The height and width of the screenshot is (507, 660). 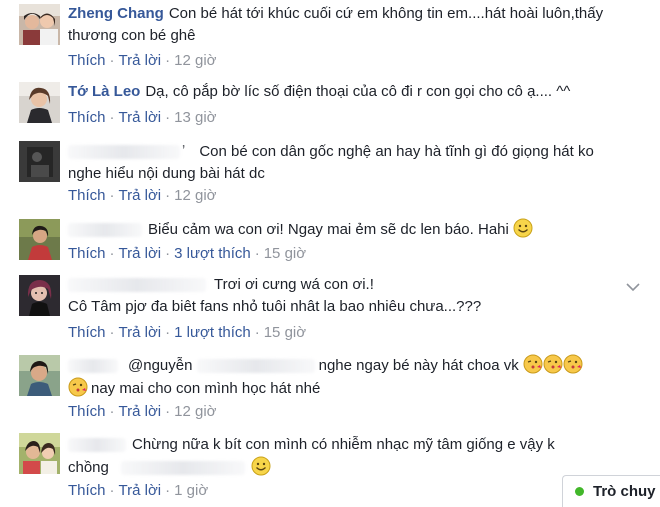 I want to click on author-trailing-mark: ʼ, so click(x=184, y=151).